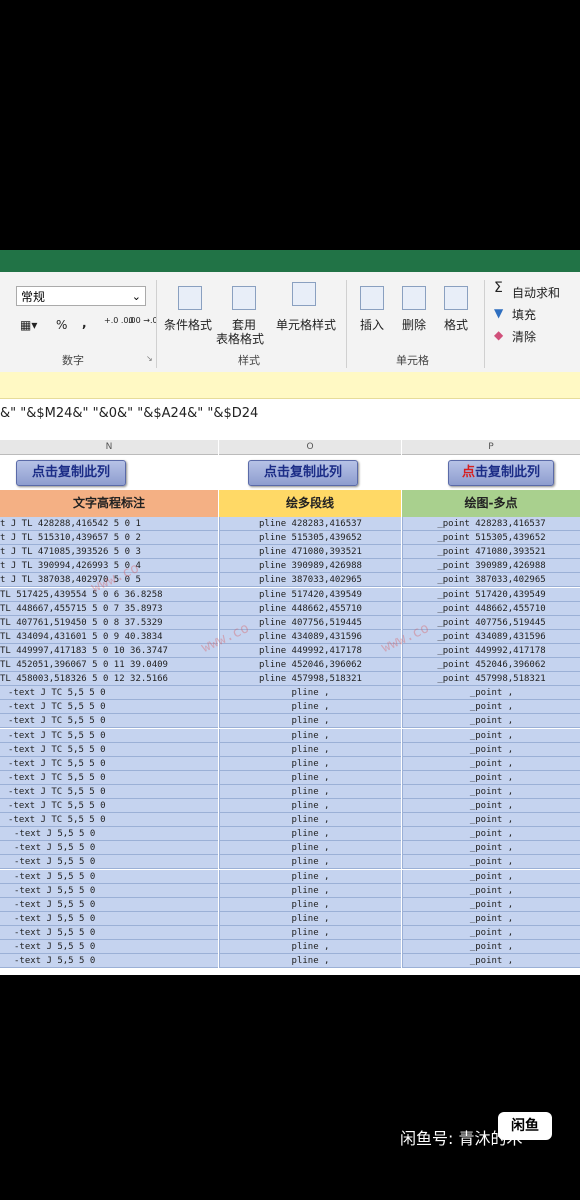 The width and height of the screenshot is (580, 1200). I want to click on comma-button: ,, so click(84, 323).